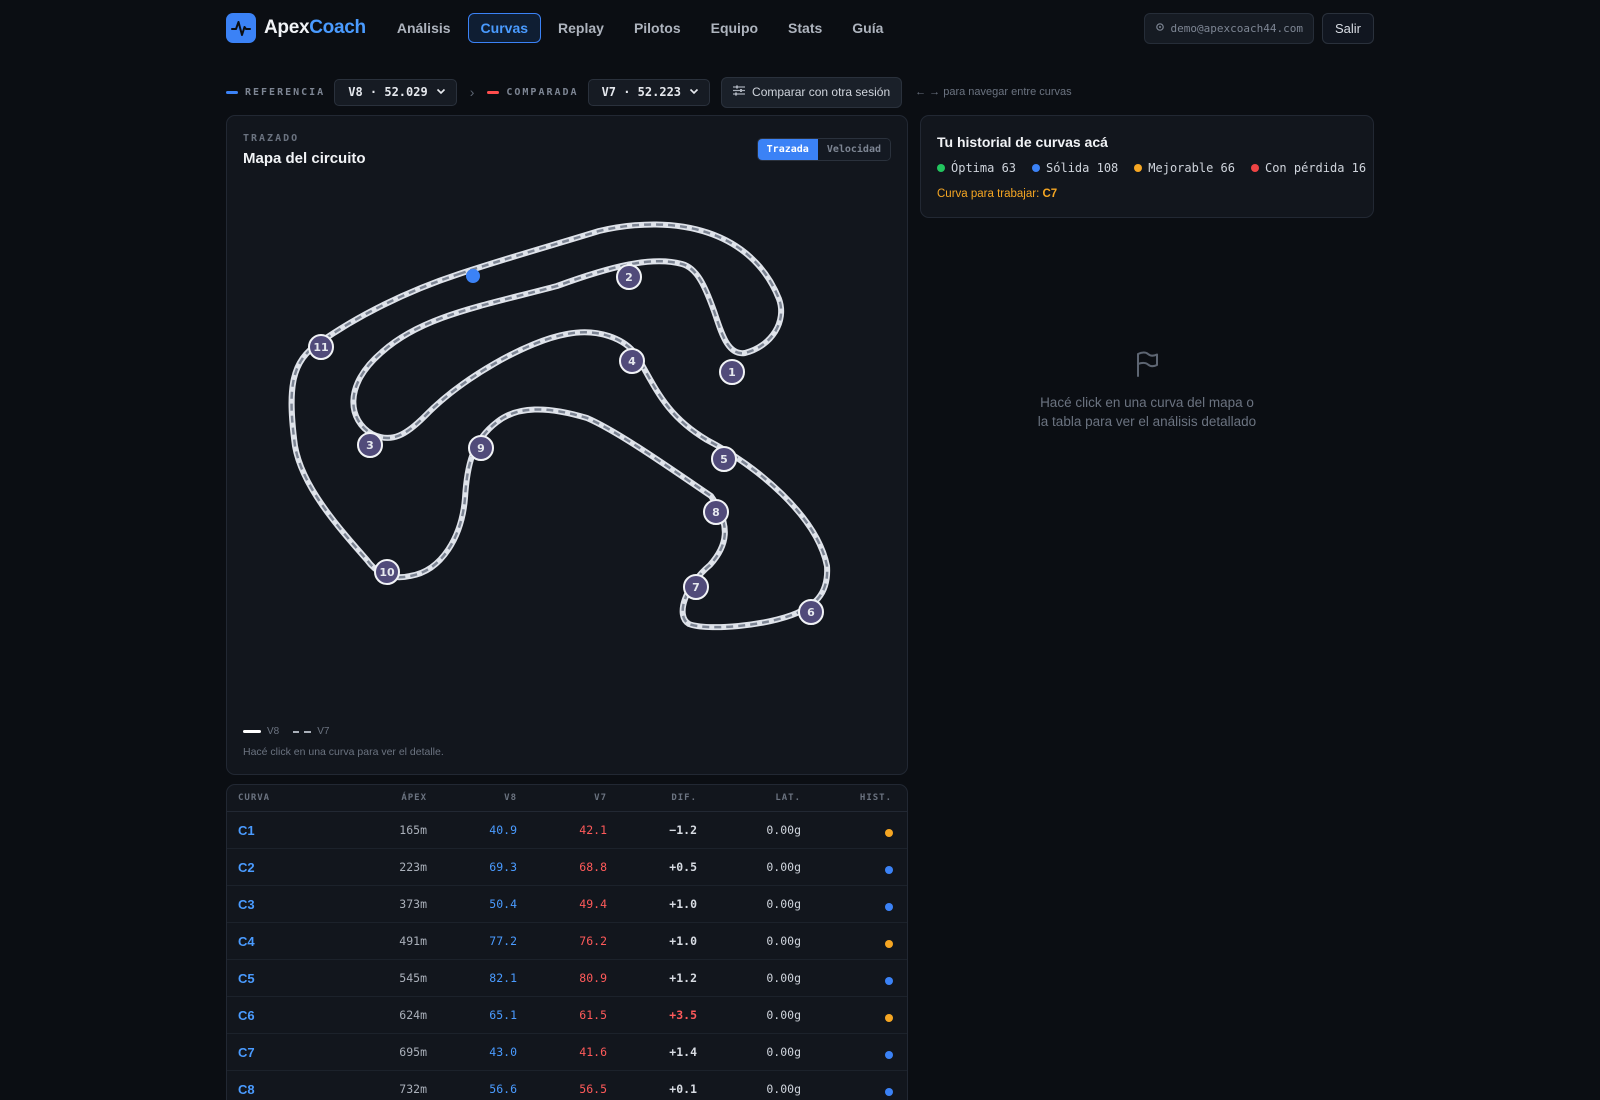 The image size is (1600, 1100). What do you see at coordinates (567, 1015) in the screenshot?
I see `table-row: C6 624m 65.1 61.5 +3.5 0.00g` at bounding box center [567, 1015].